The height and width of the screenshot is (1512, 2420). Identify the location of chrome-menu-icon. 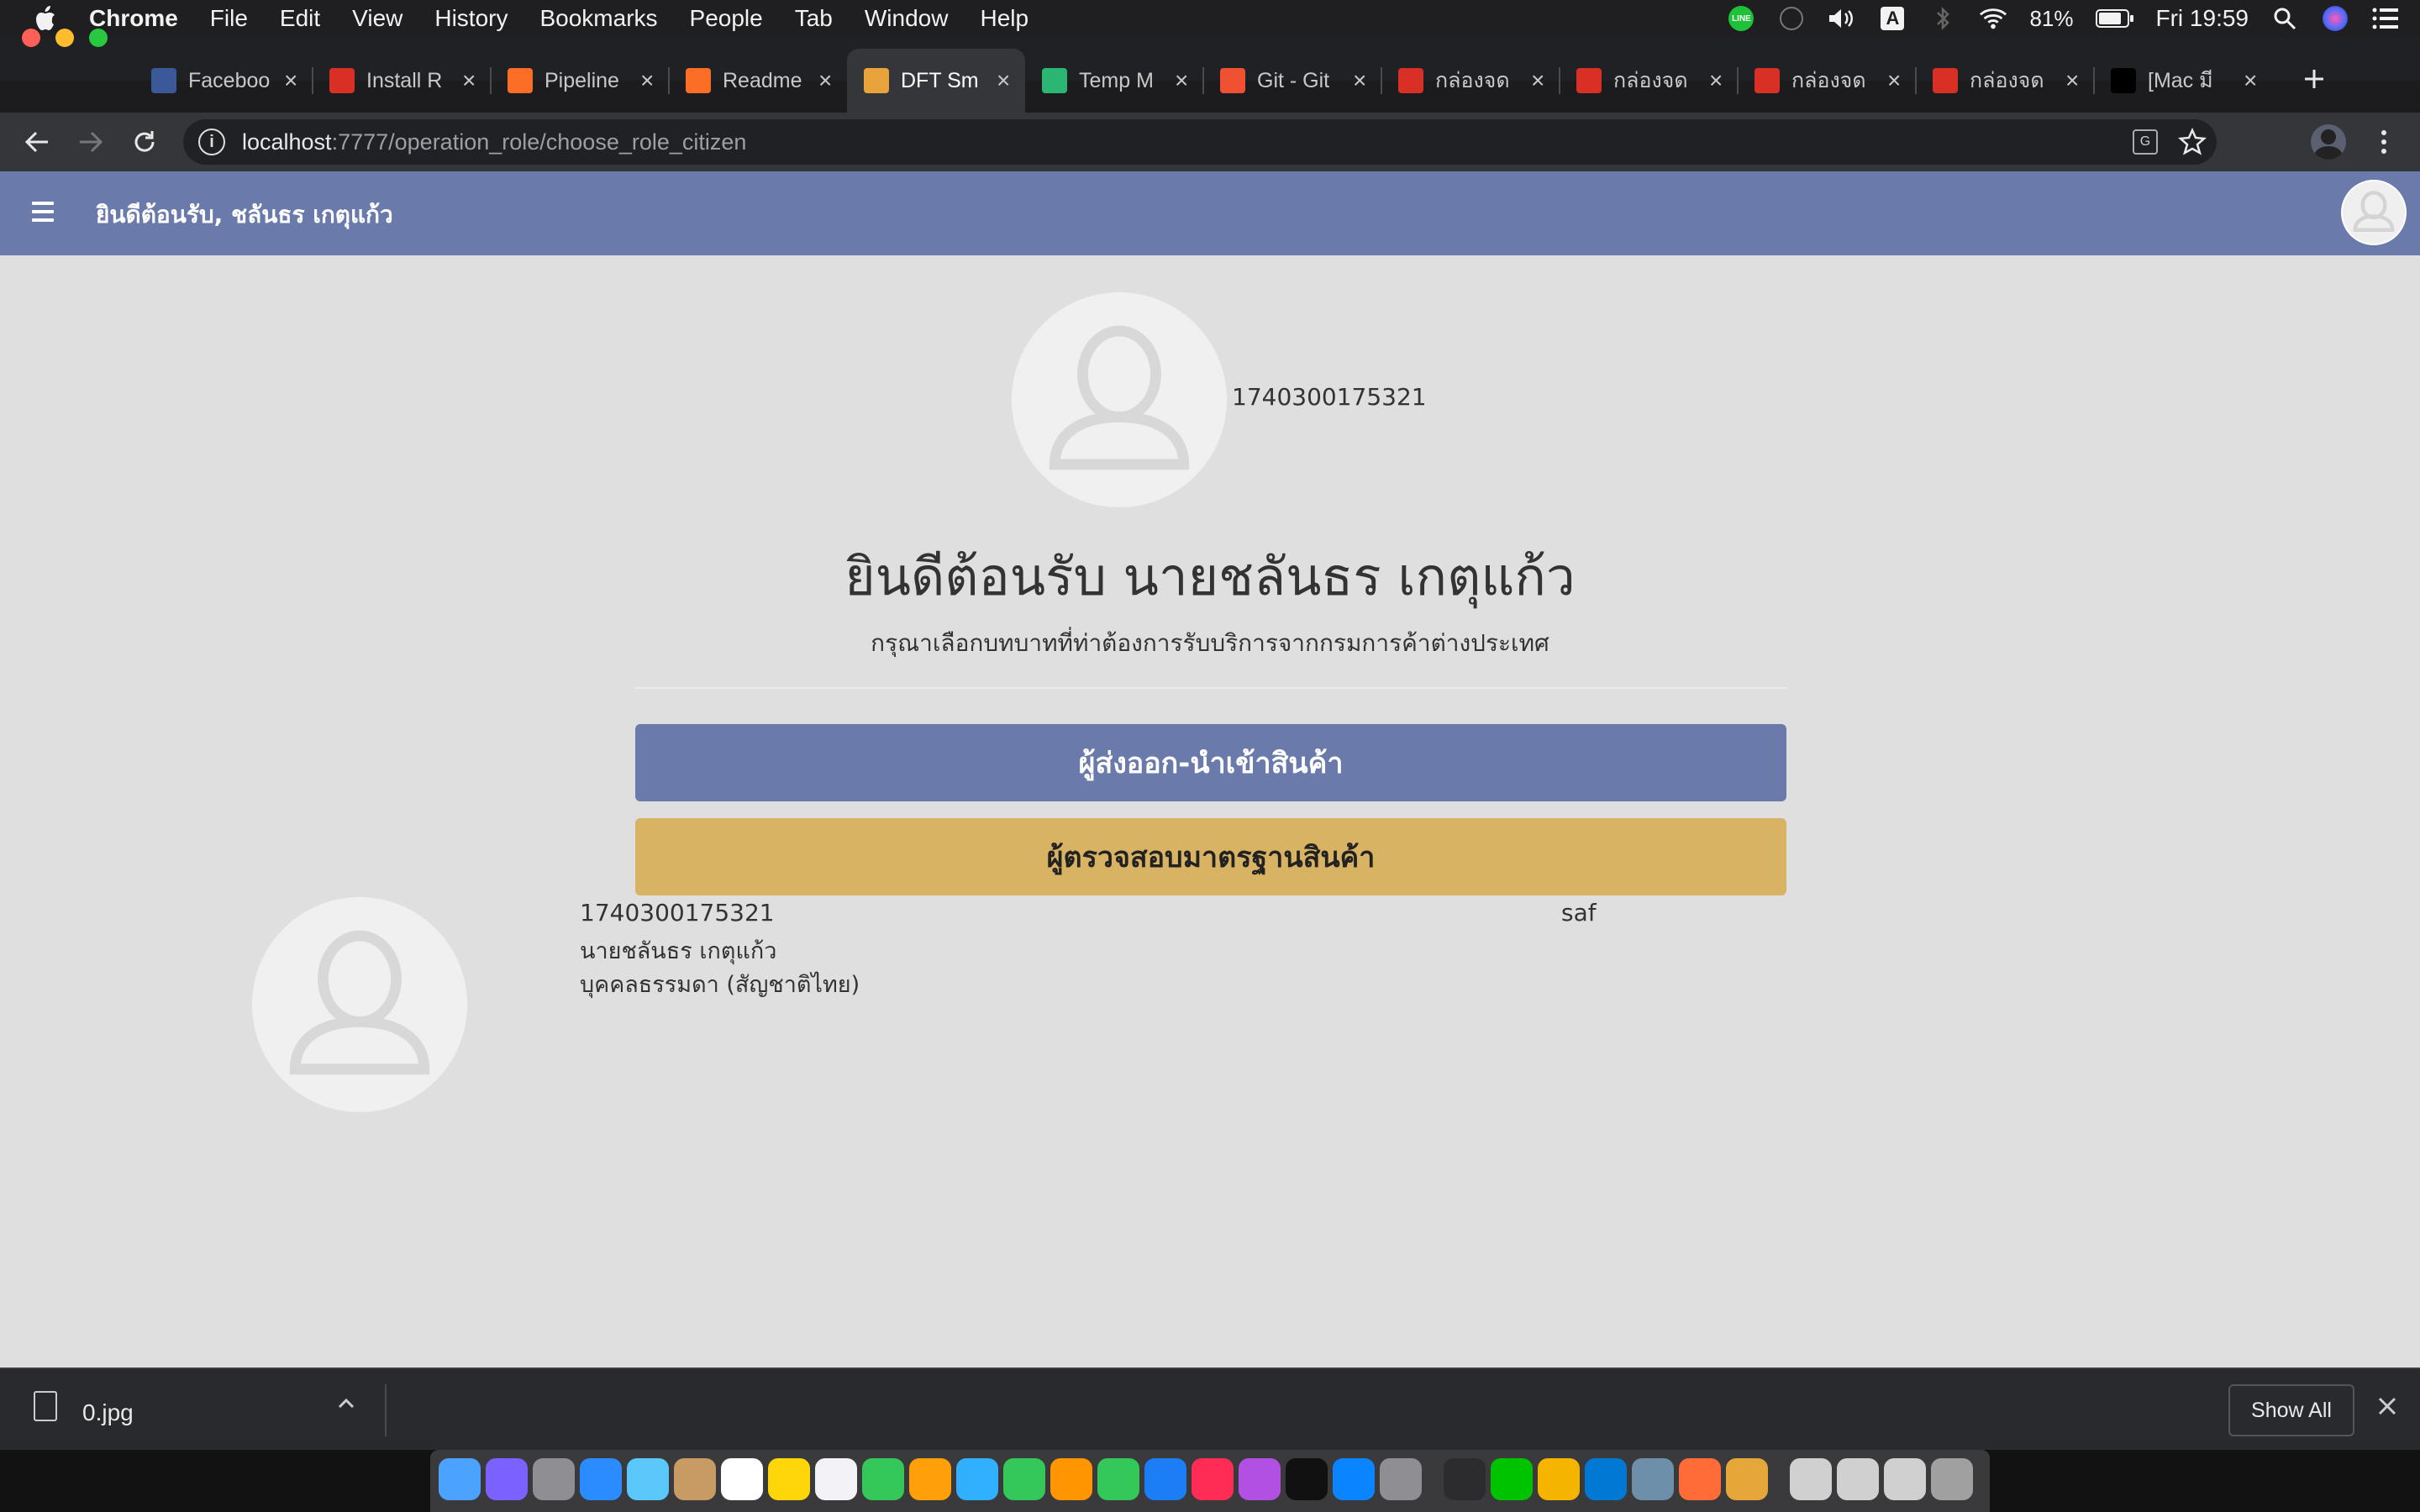
(2384, 142).